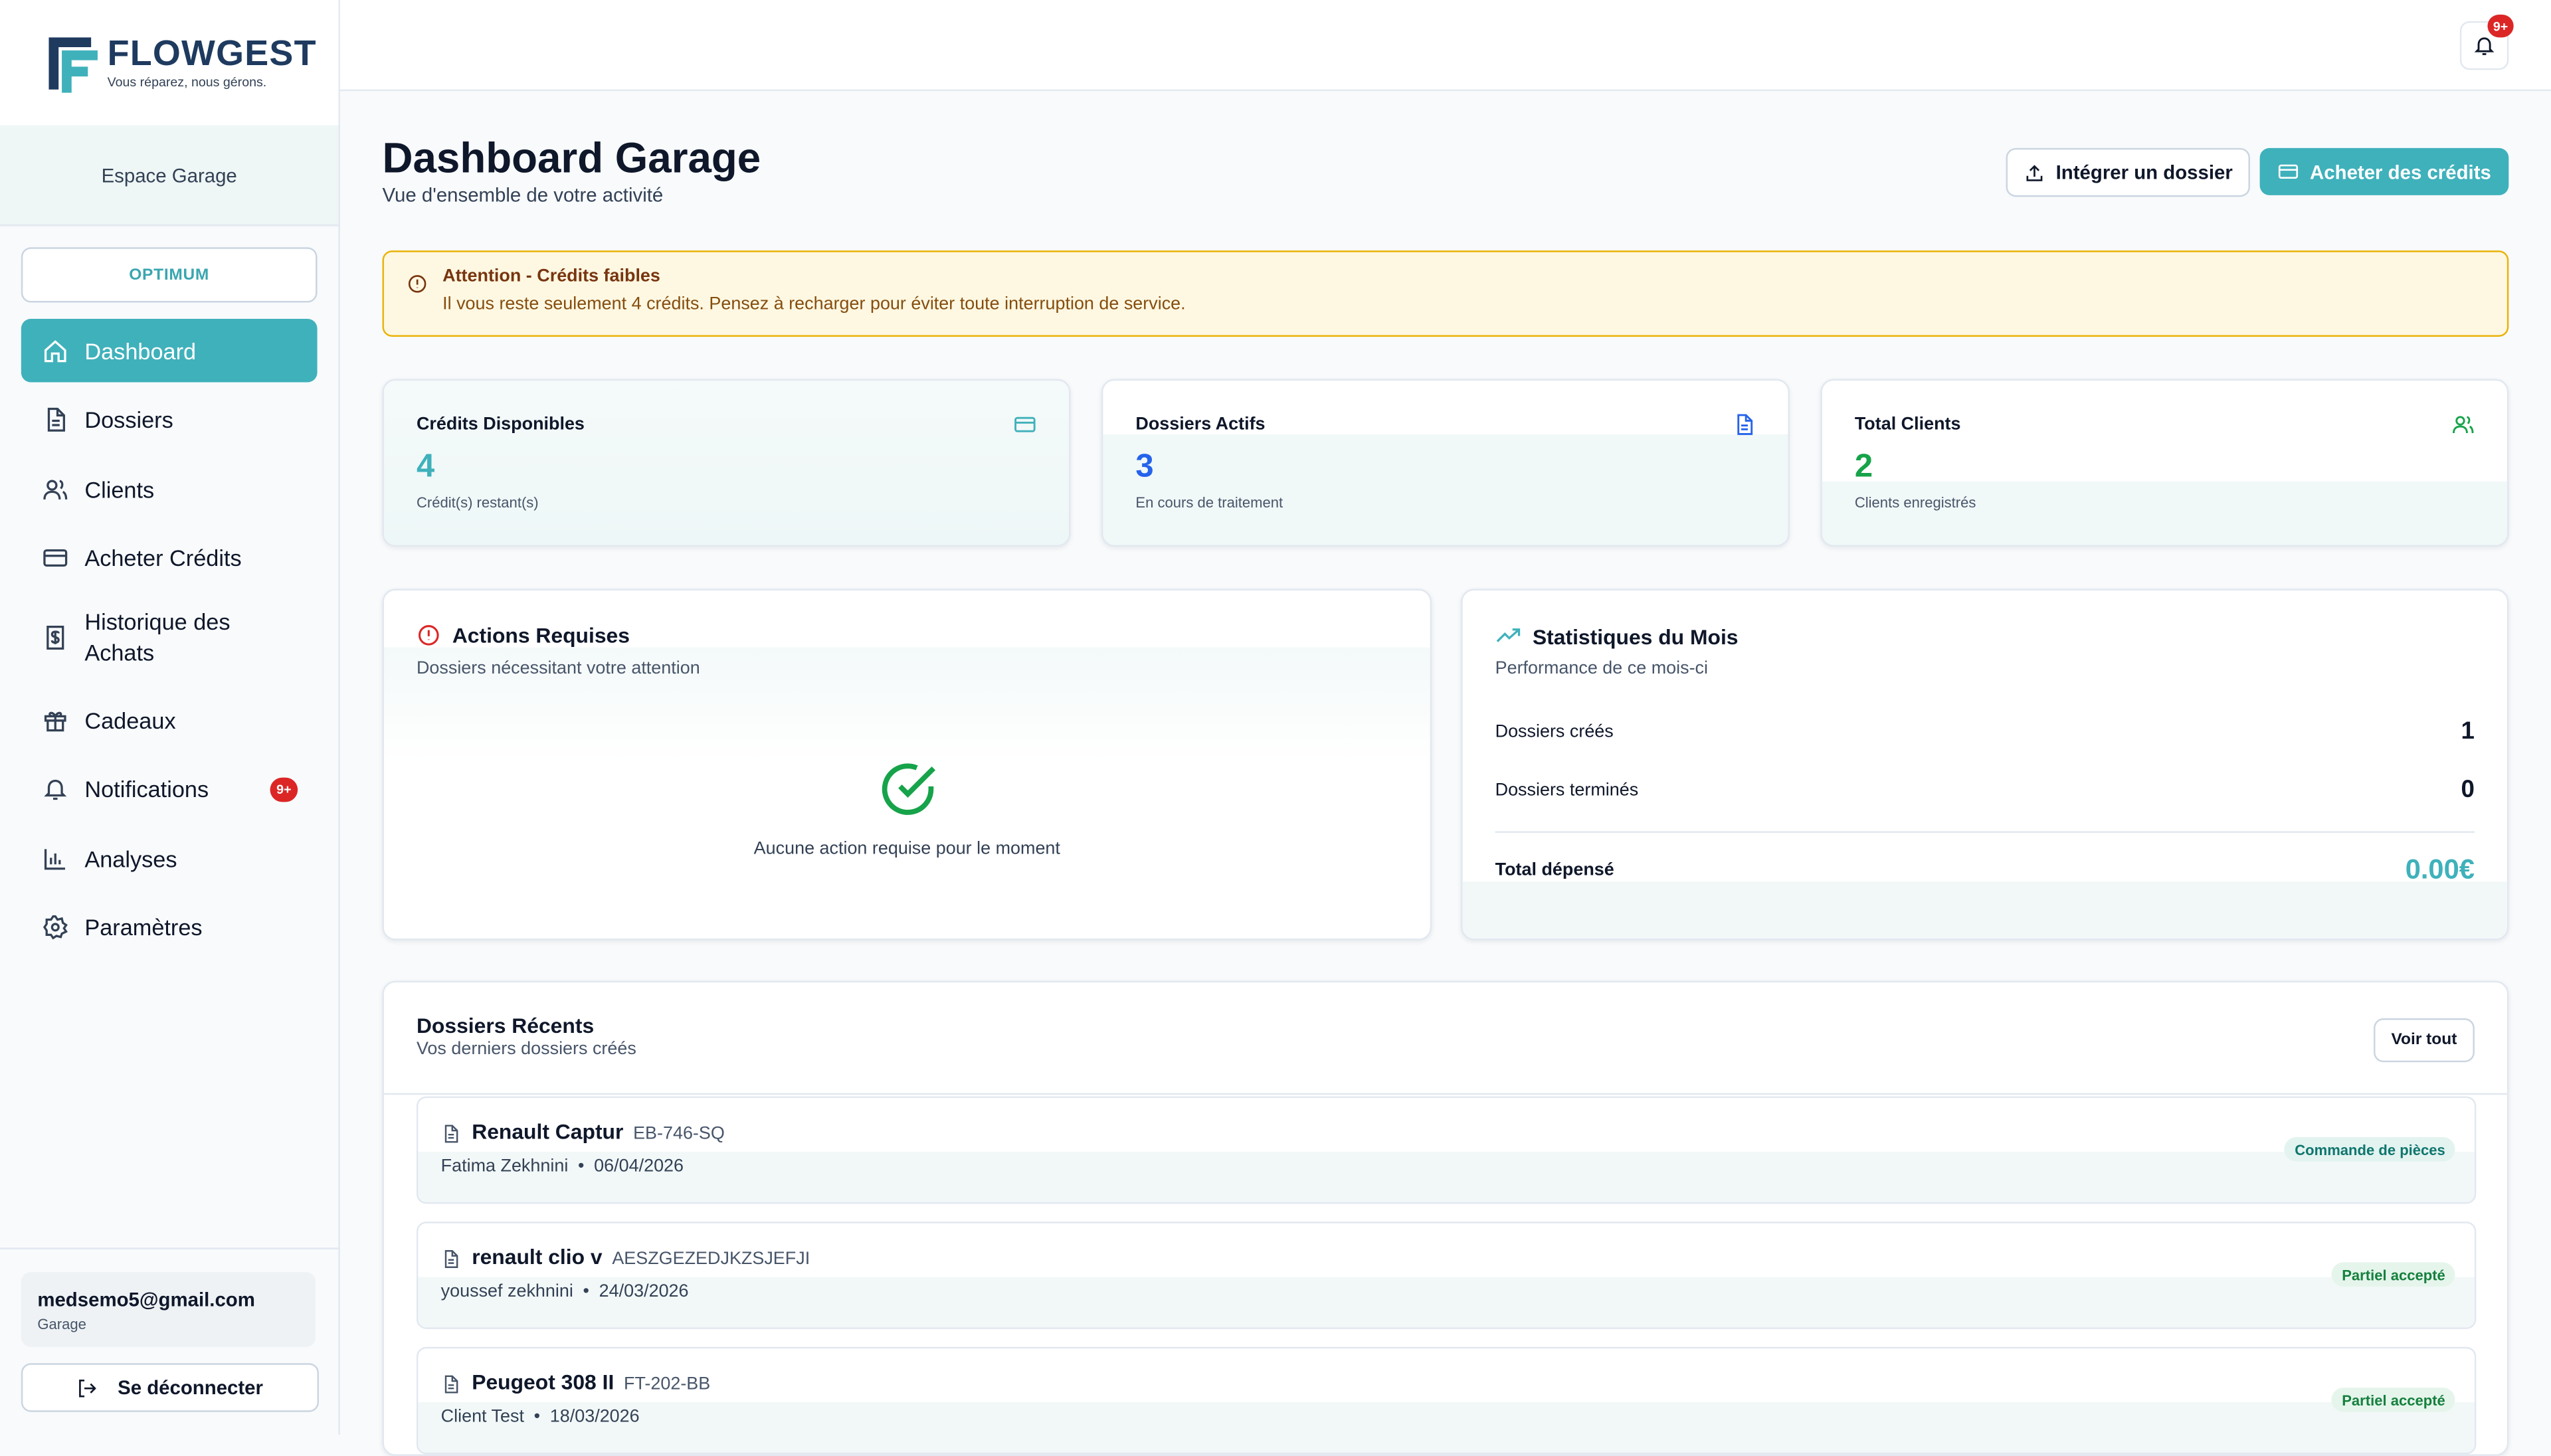 The height and width of the screenshot is (1456, 2551). I want to click on trending-up-icon, so click(1508, 635).